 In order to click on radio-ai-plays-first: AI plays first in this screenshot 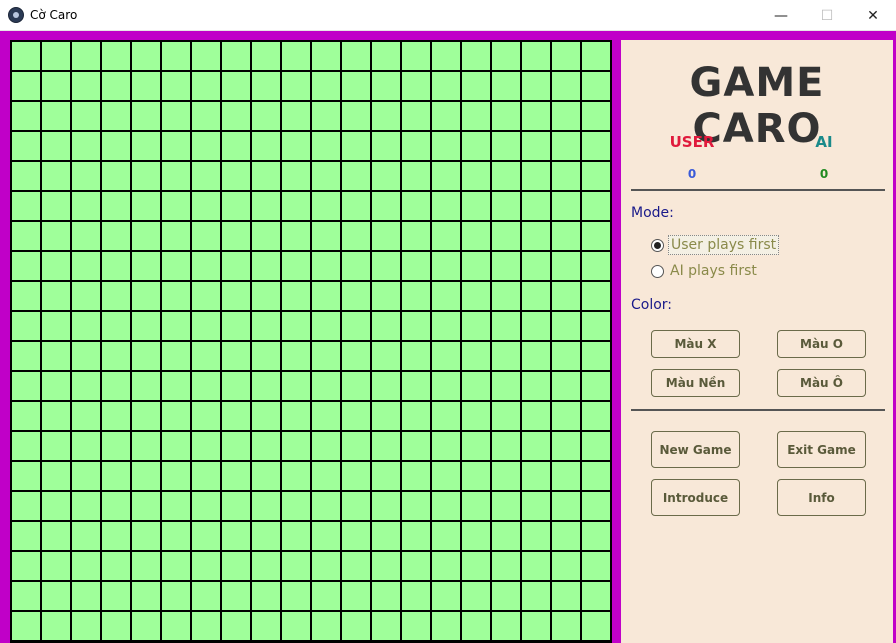, I will do `click(705, 271)`.